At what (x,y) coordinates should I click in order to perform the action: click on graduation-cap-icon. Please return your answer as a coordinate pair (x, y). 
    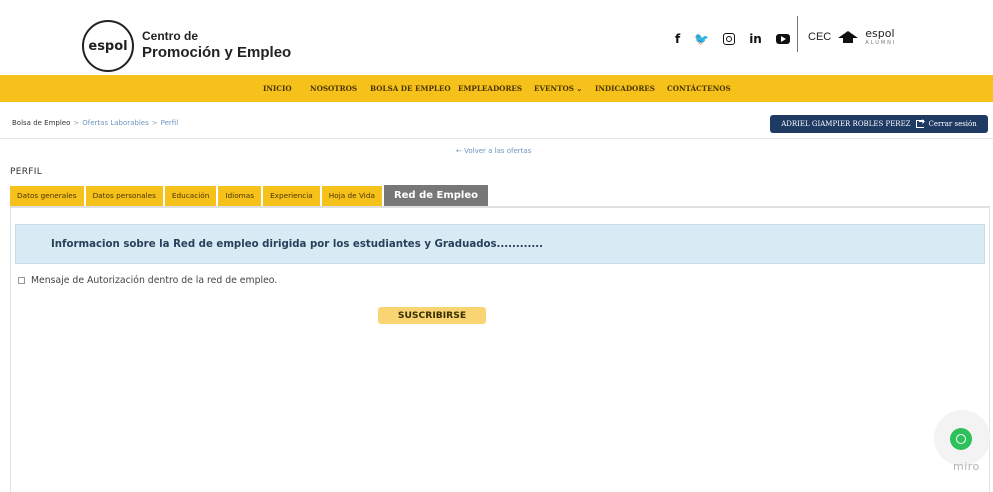
    Looking at the image, I should click on (848, 37).